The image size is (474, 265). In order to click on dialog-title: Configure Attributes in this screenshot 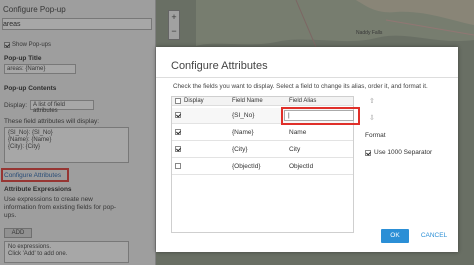, I will do `click(219, 66)`.